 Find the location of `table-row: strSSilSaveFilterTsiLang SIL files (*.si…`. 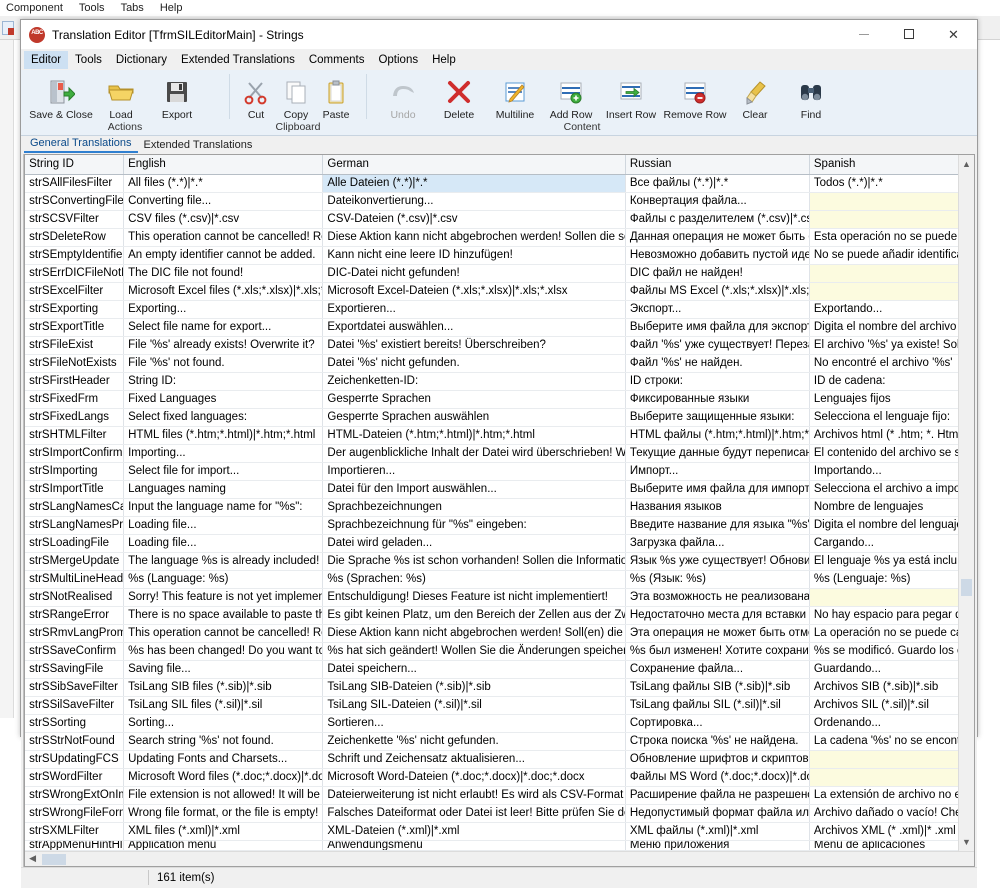

table-row: strSSilSaveFilterTsiLang SIL files (*.si… is located at coordinates (499, 705).